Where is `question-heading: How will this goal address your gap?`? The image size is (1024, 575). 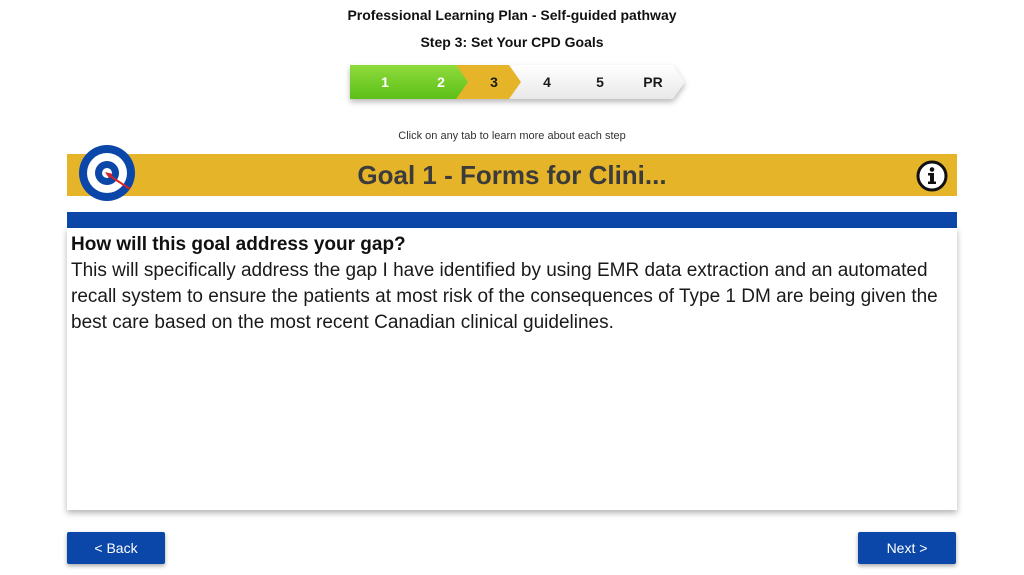 question-heading: How will this goal address your gap? is located at coordinates (238, 244).